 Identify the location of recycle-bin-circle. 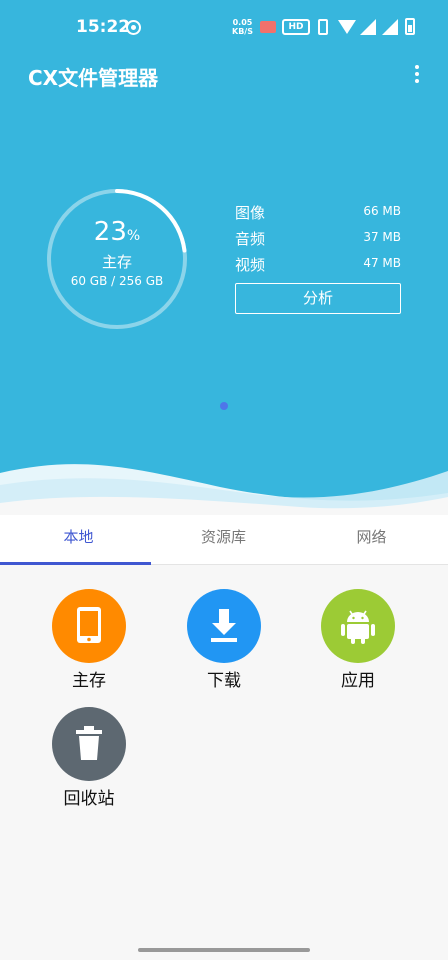
(89, 744).